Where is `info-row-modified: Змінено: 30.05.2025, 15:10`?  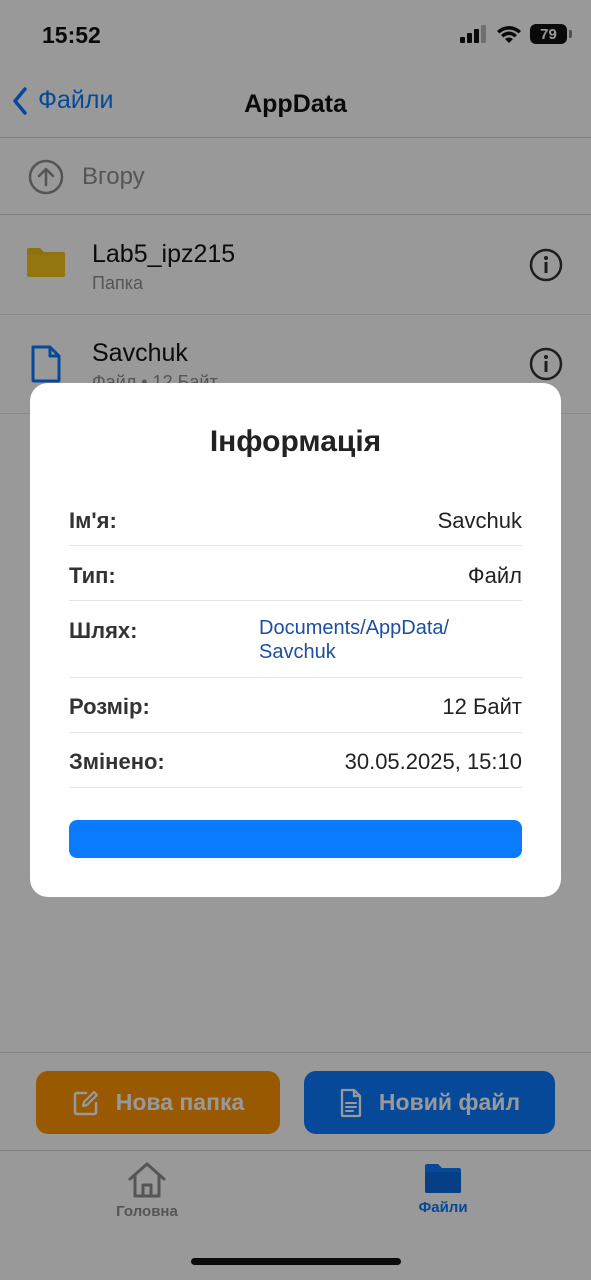
info-row-modified: Змінено: 30.05.2025, 15:10 is located at coordinates (295, 760).